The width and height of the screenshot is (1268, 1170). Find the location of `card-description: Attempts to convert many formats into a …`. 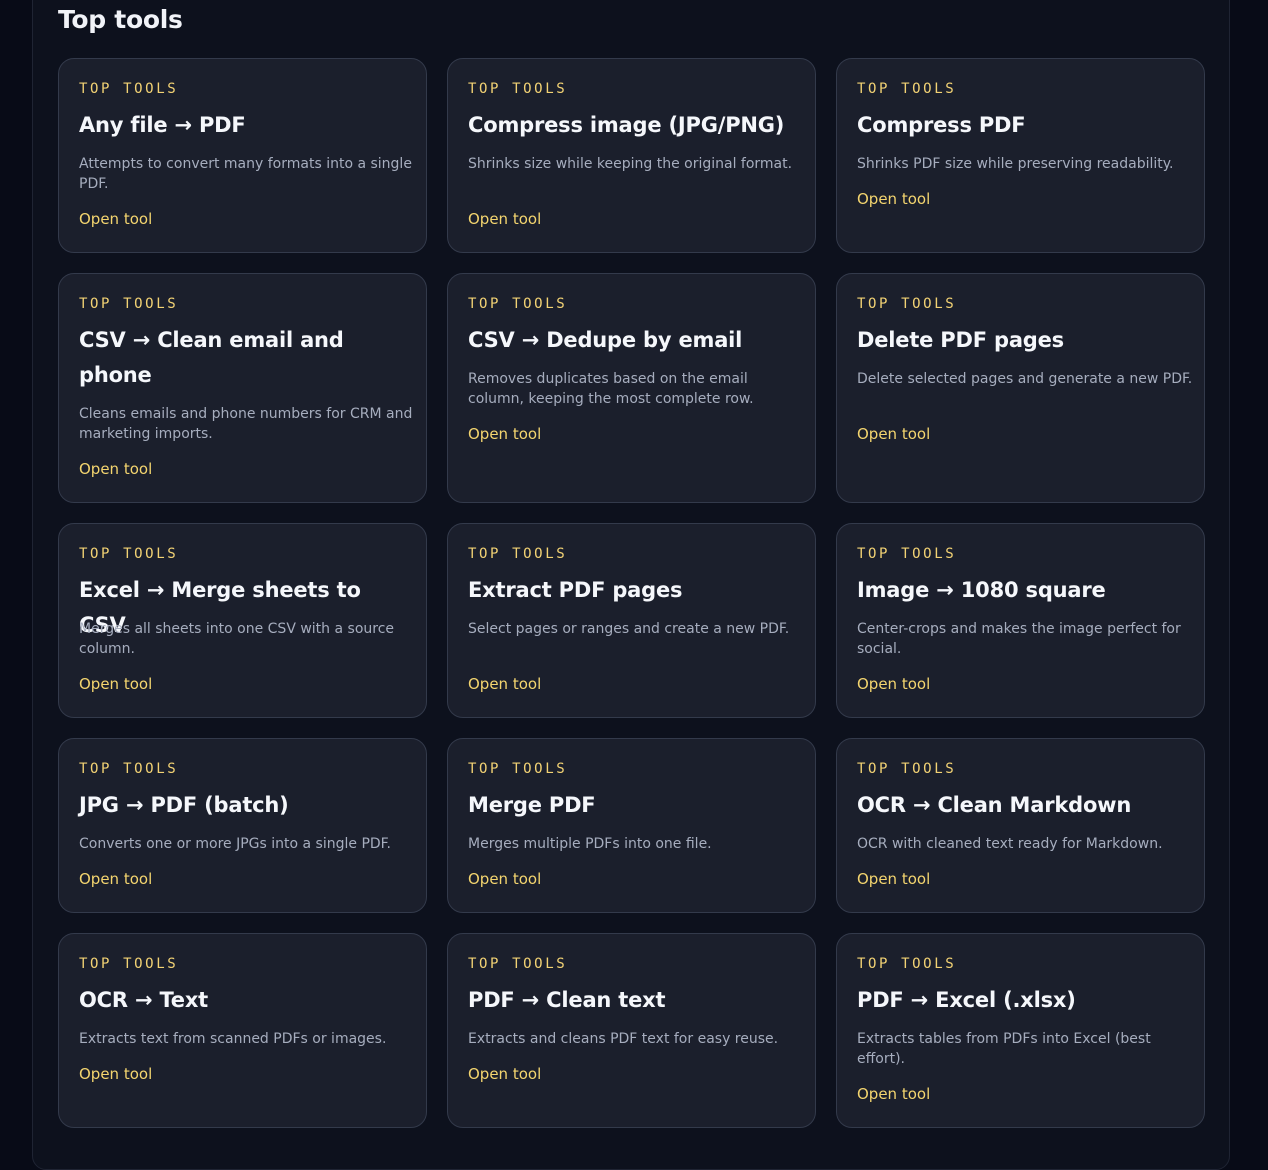

card-description: Attempts to convert many formats into a … is located at coordinates (245, 174).